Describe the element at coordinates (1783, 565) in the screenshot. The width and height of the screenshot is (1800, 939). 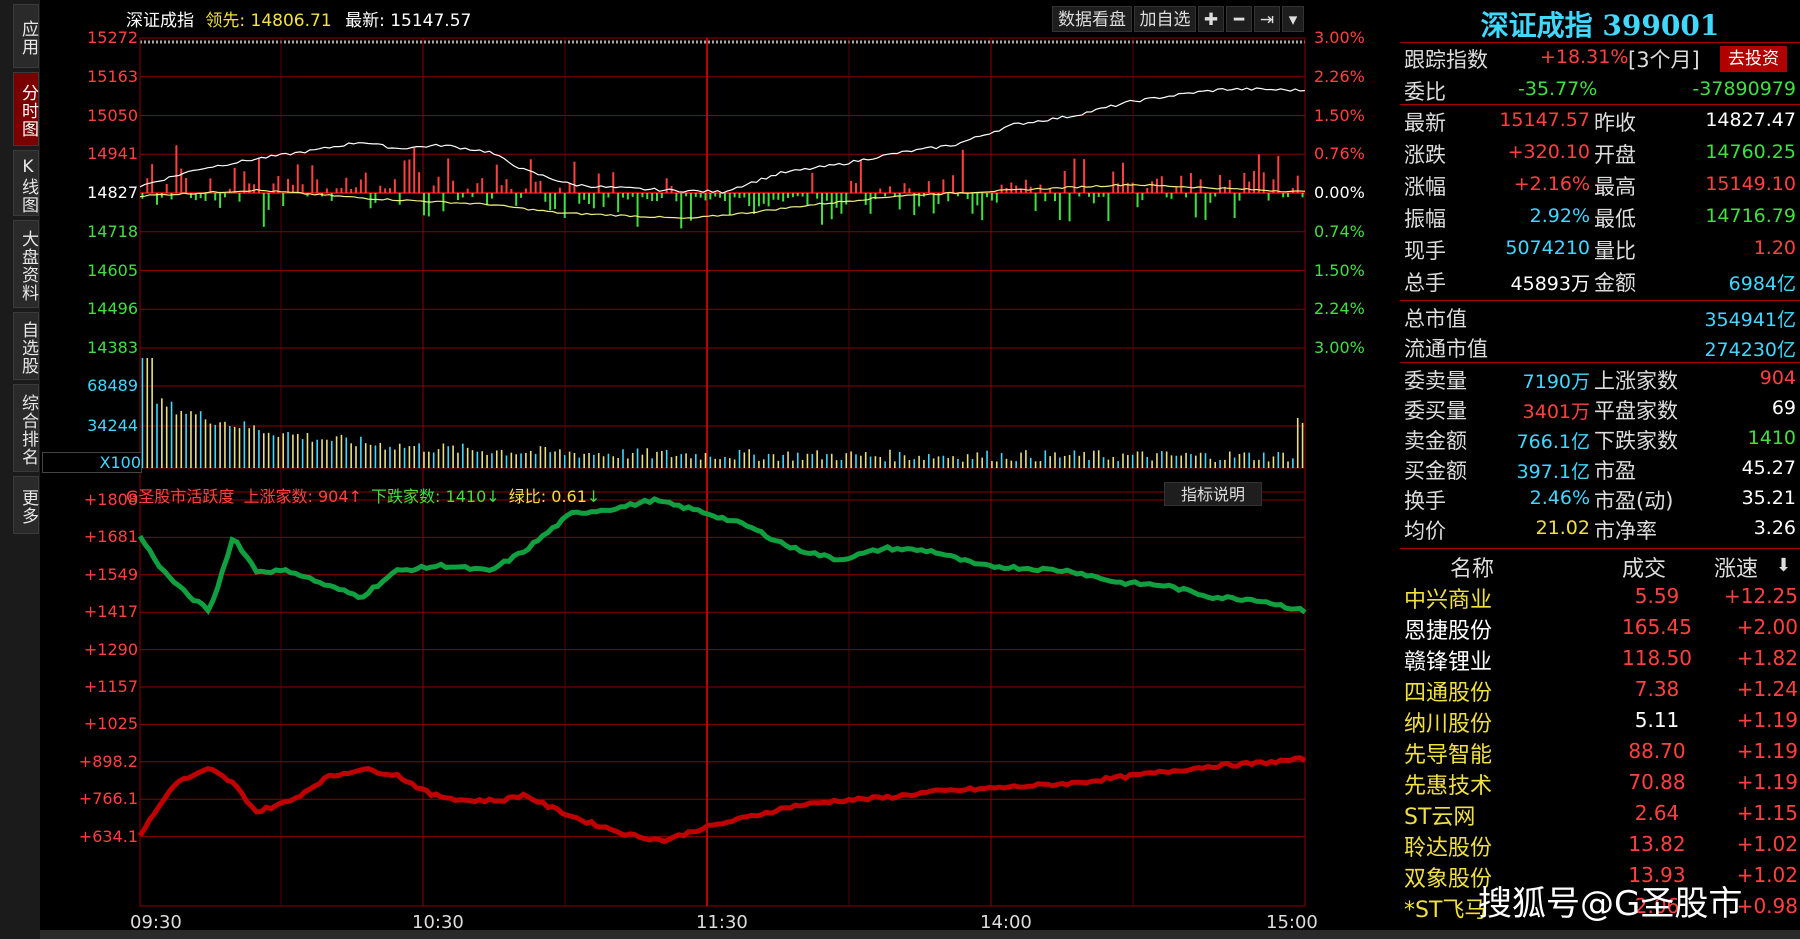
I see `sort-down-icon: ⬇` at that location.